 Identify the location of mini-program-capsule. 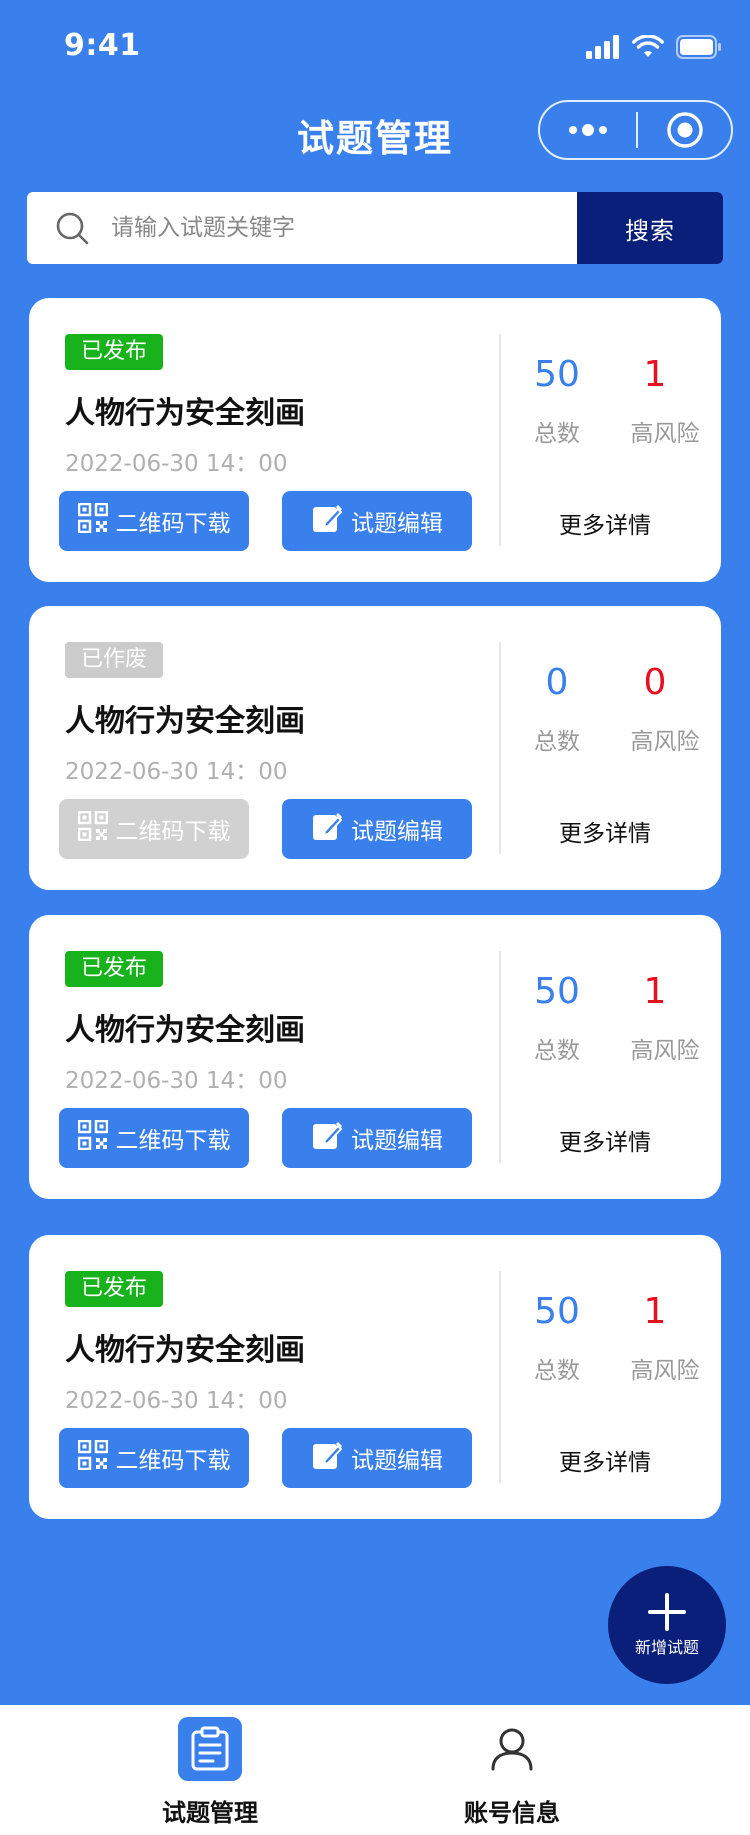
(635, 130).